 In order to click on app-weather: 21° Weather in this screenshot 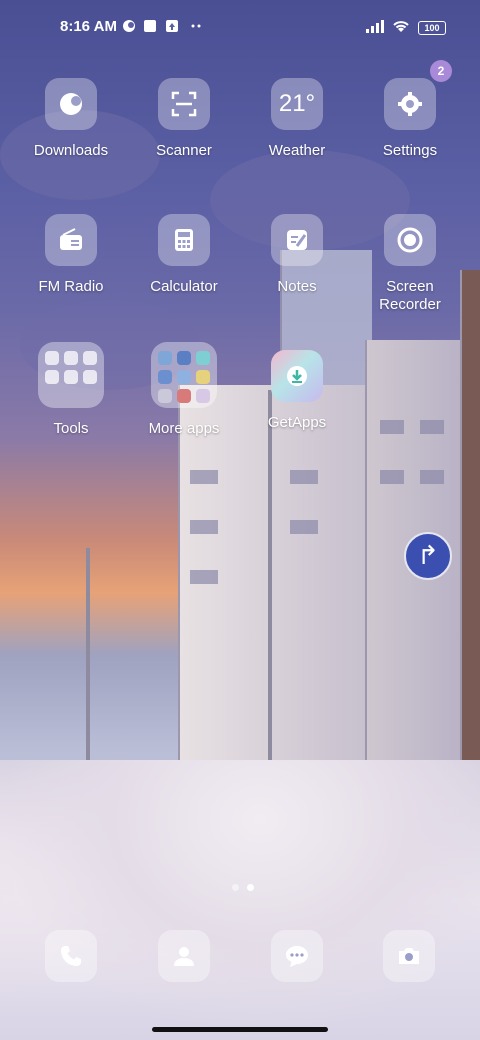, I will do `click(297, 119)`.